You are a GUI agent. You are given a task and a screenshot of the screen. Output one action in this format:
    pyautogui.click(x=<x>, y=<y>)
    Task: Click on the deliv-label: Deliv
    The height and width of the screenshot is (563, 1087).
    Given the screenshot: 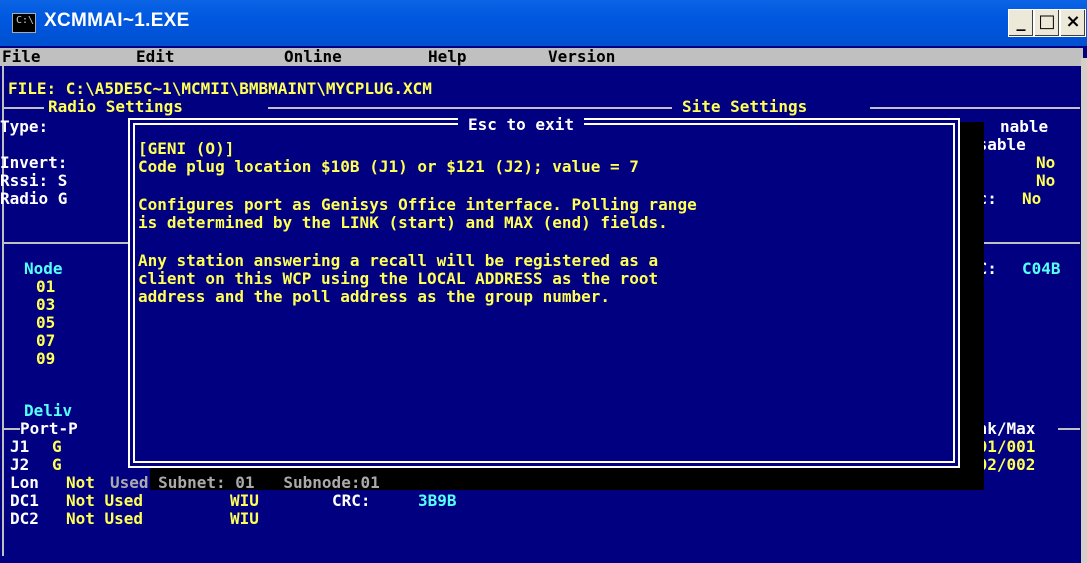 What is the action you would take?
    pyautogui.click(x=48, y=410)
    